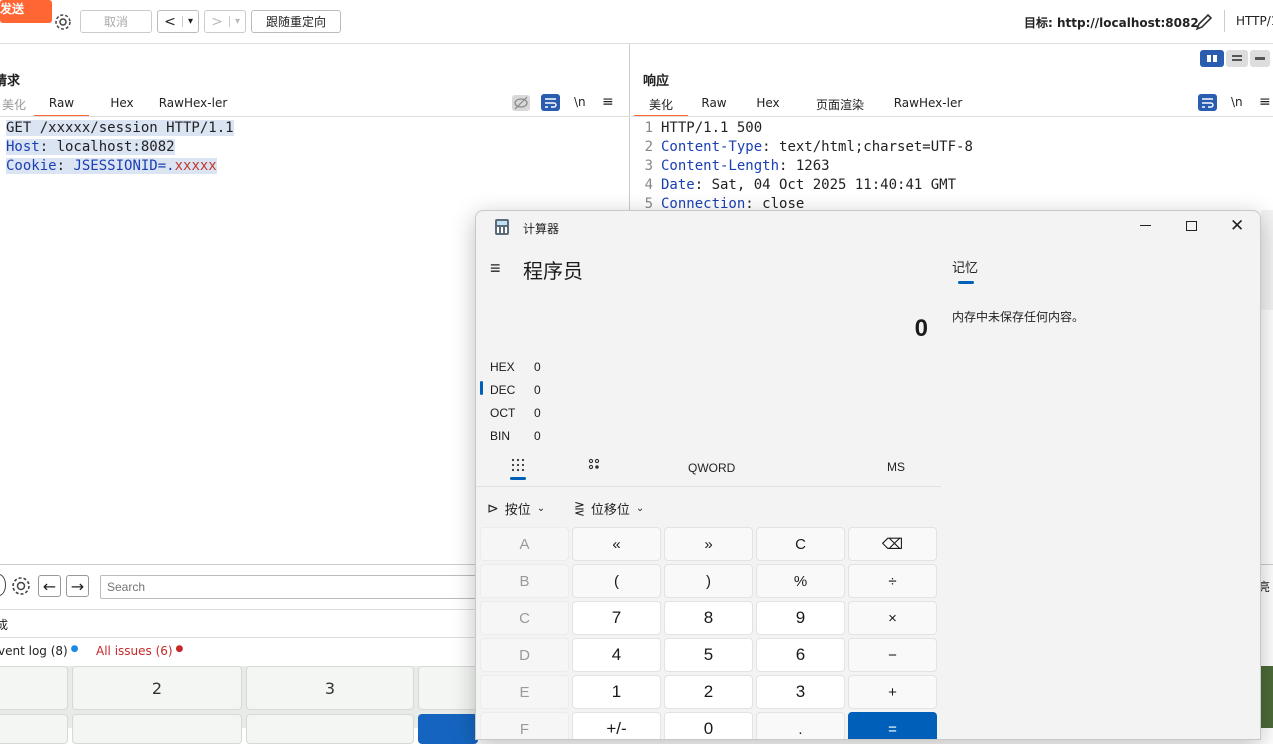 This screenshot has height=744, width=1273. Describe the element at coordinates (708, 655) in the screenshot. I see `key-5: 5` at that location.